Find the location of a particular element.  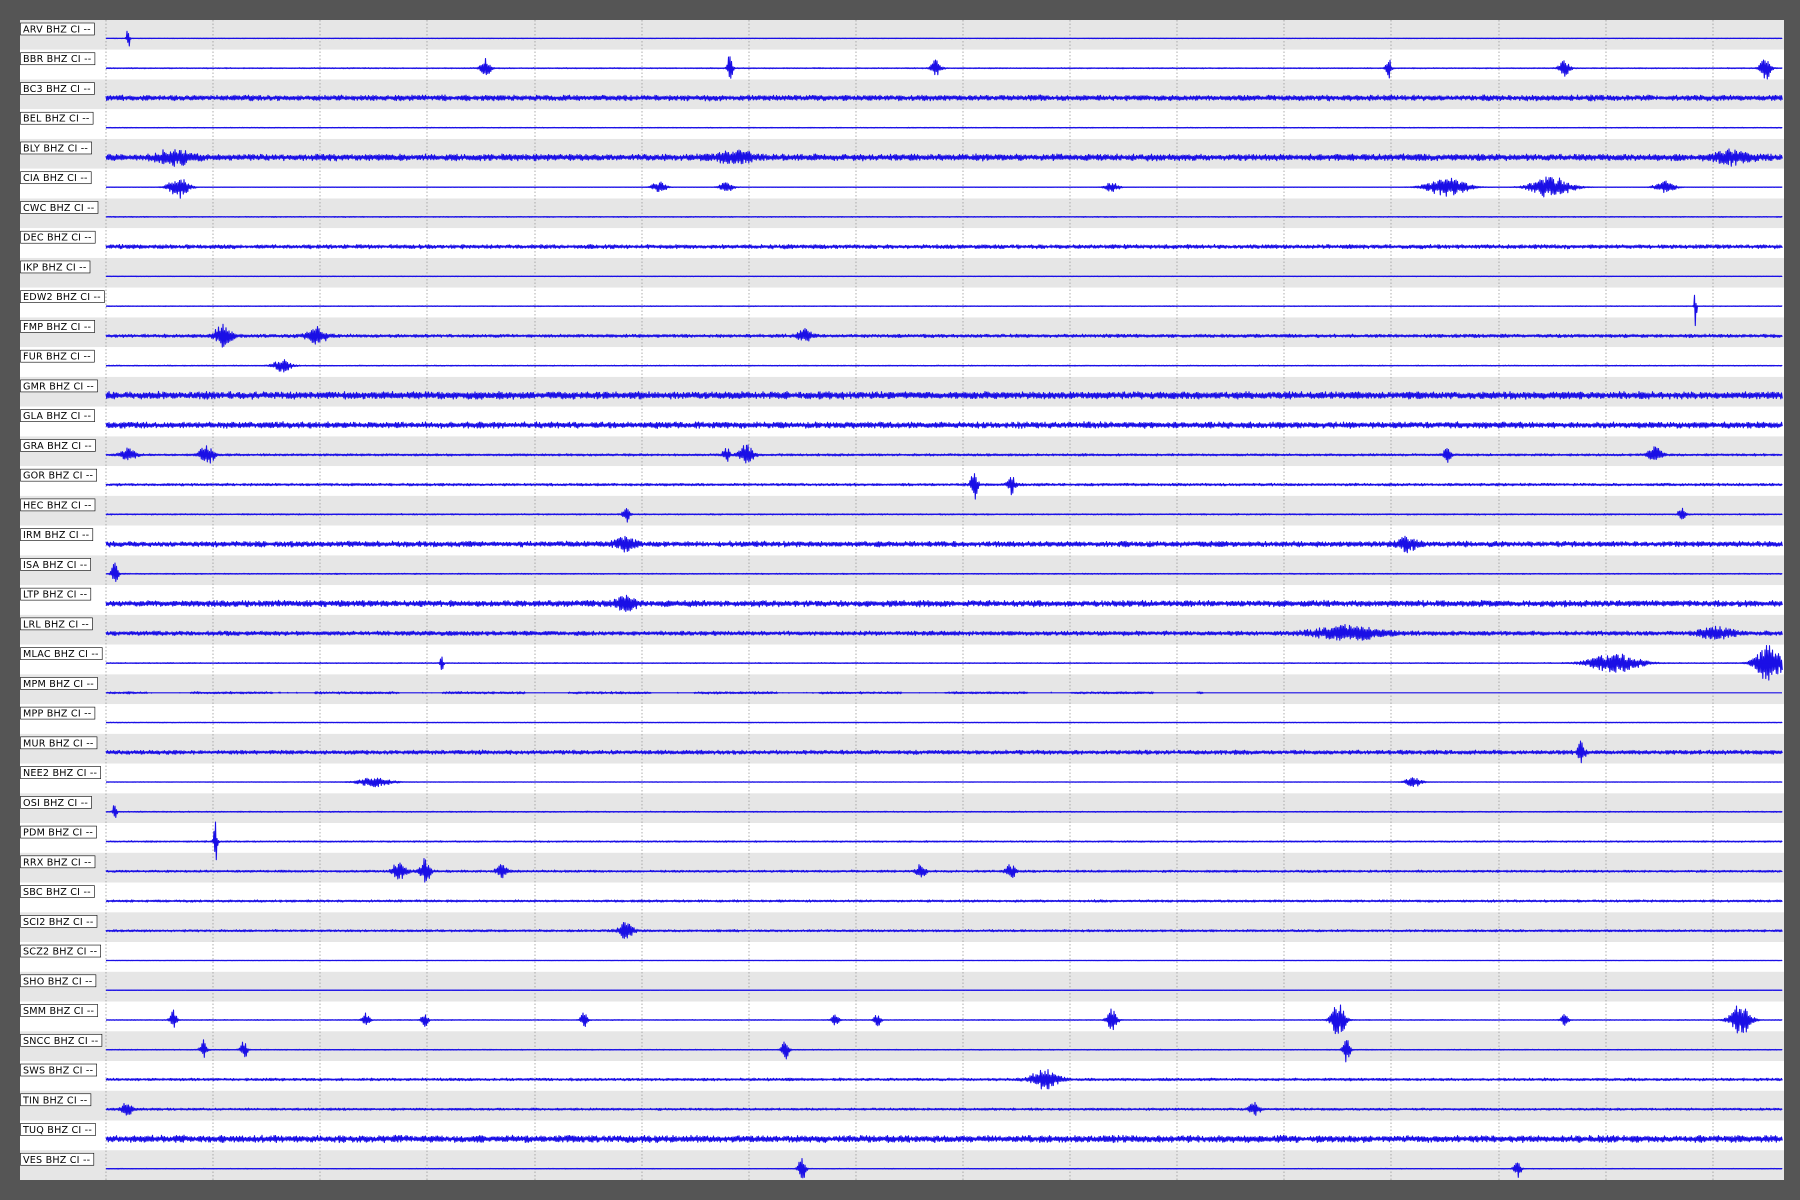

station-label: IRM BHZ CI -- is located at coordinates (57, 534).